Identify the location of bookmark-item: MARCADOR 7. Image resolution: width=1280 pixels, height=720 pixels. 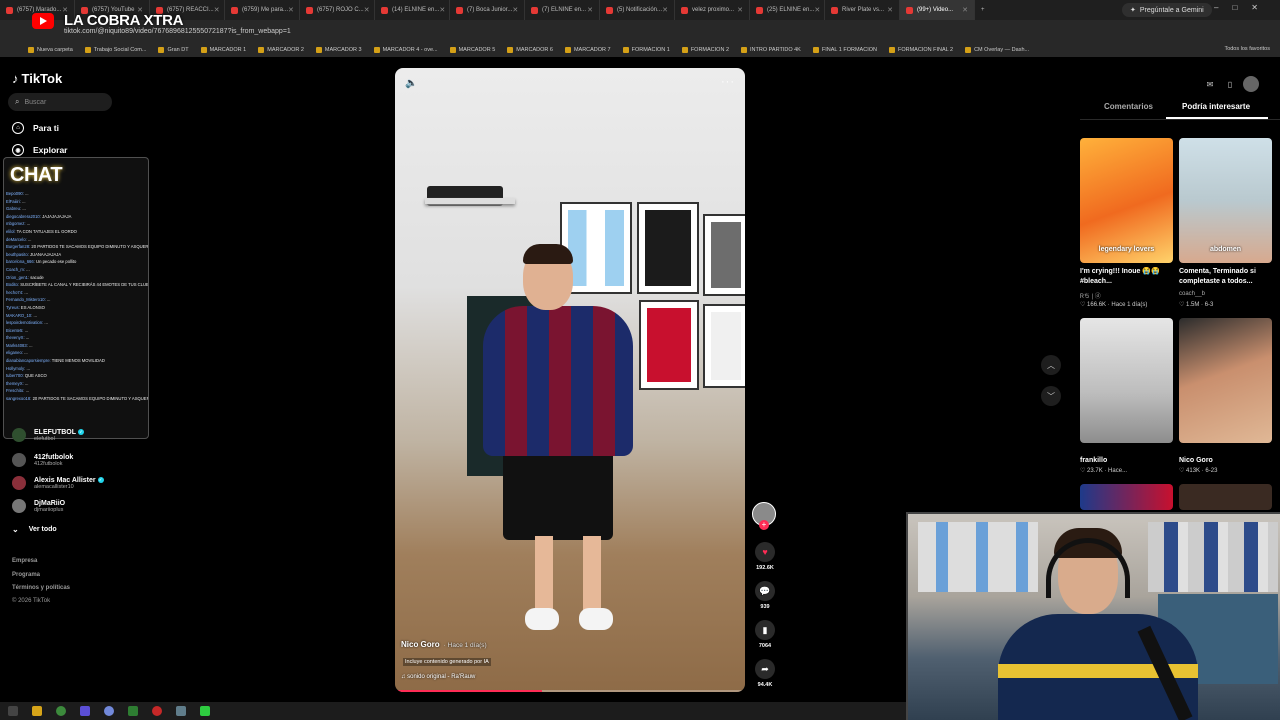
(587, 49).